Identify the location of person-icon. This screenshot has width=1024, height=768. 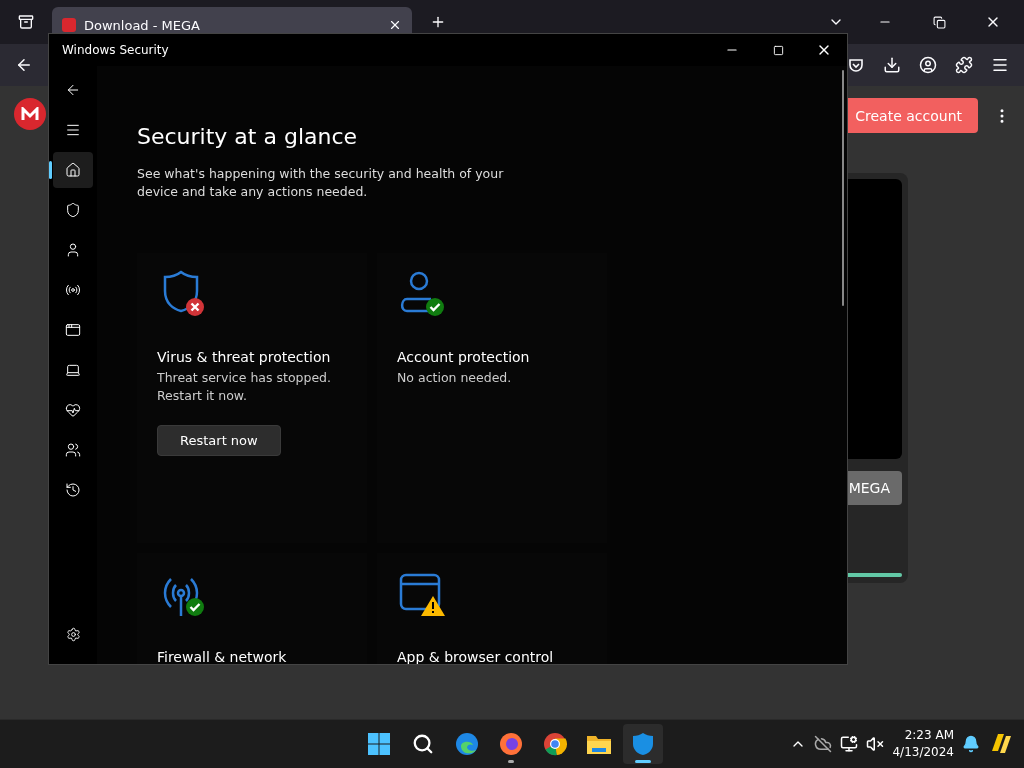
(73, 250).